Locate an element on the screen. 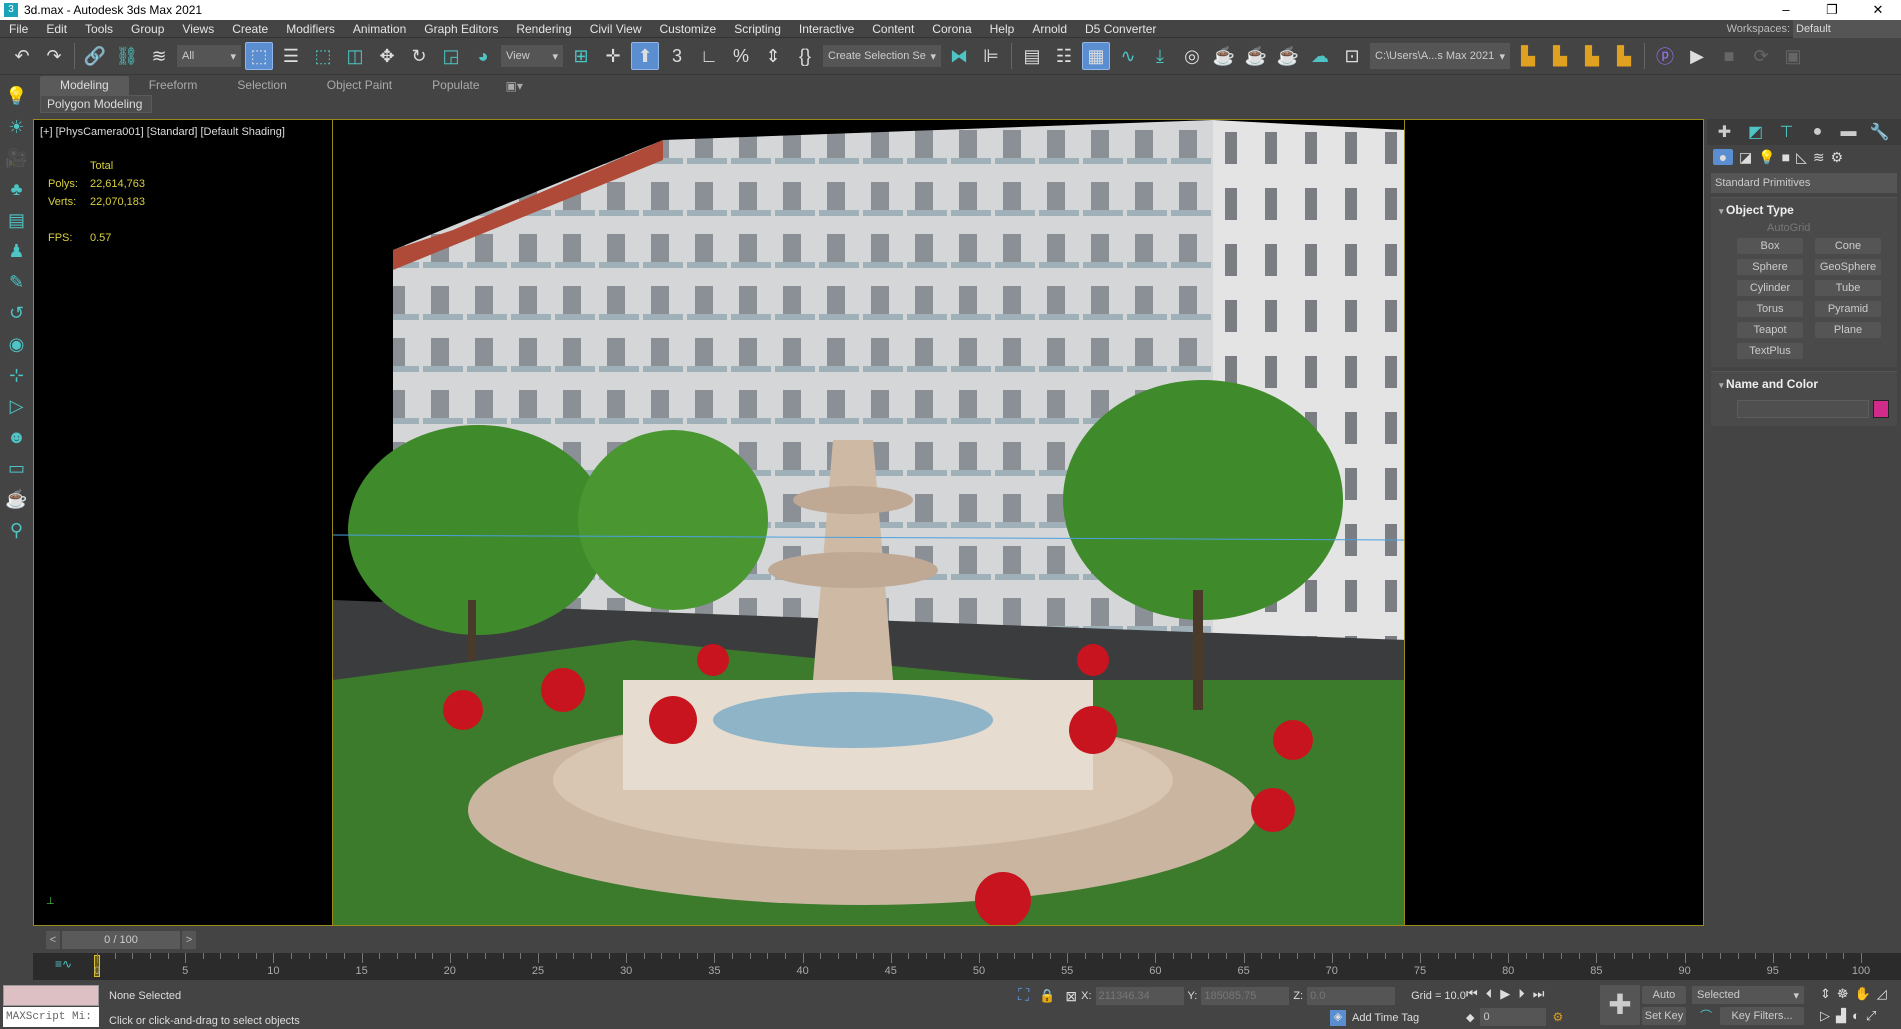  menu-tools: Tools is located at coordinates (99, 29).